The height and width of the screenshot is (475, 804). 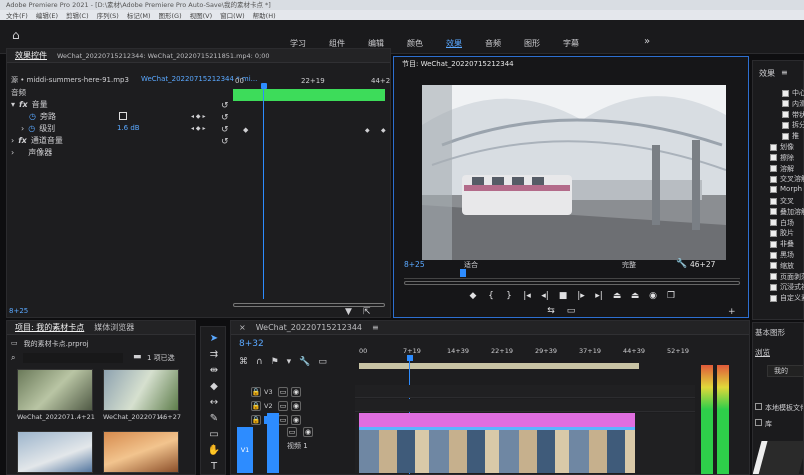 What do you see at coordinates (782, 255) in the screenshot?
I see `effect-list-item: 黑场` at bounding box center [782, 255].